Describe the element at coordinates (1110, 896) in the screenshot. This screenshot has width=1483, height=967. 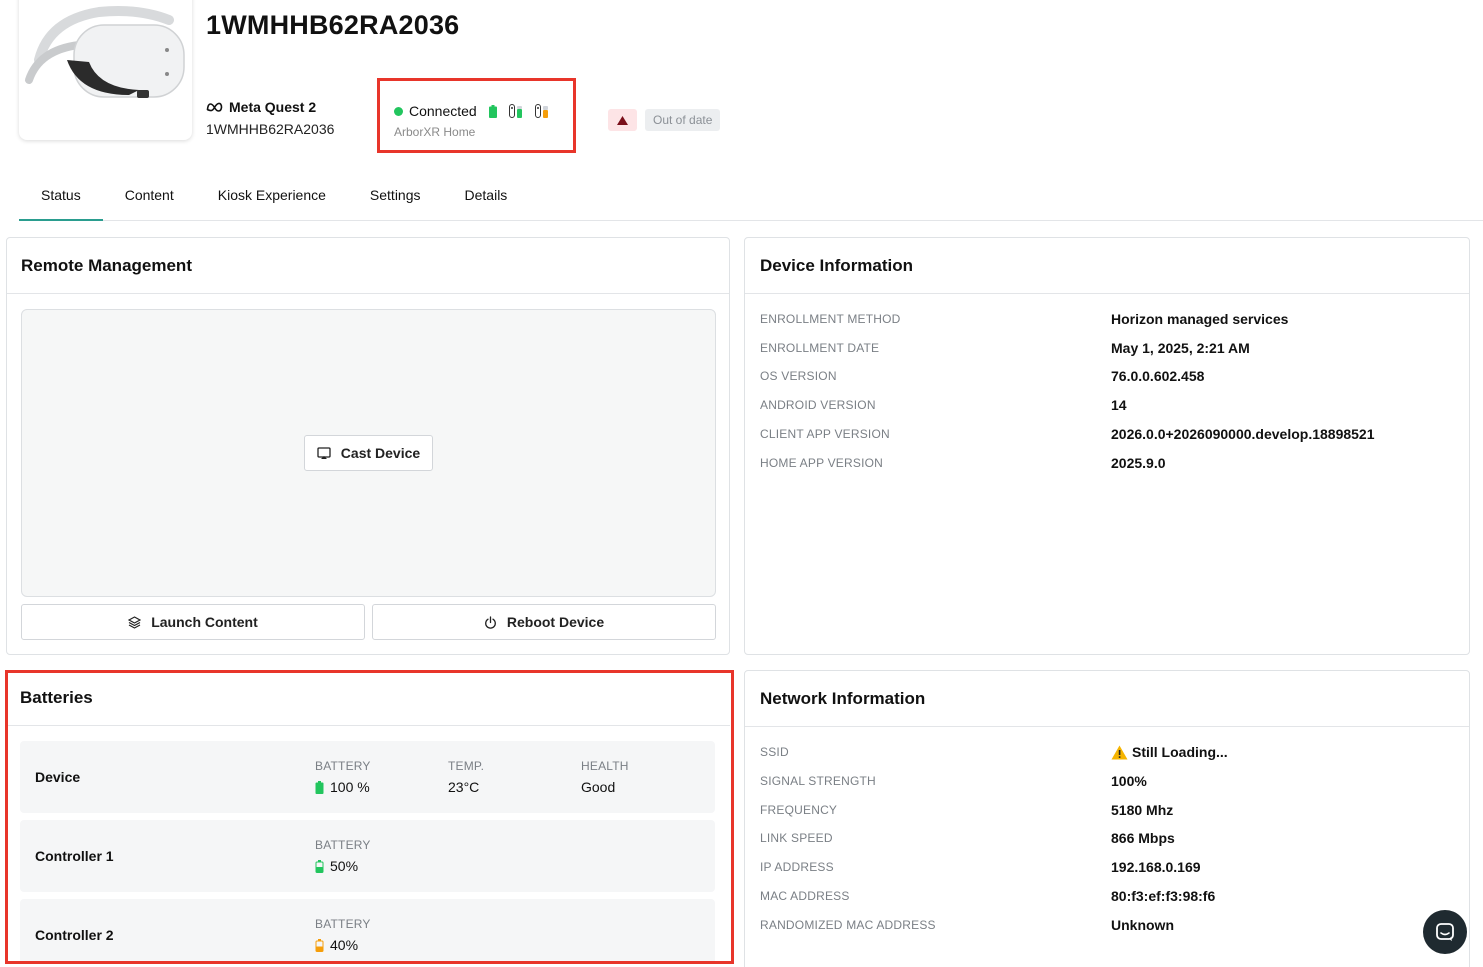
I see `info-row-mac-address: MAC ADDRESS 80:f3:ef:f3:98:f6` at that location.